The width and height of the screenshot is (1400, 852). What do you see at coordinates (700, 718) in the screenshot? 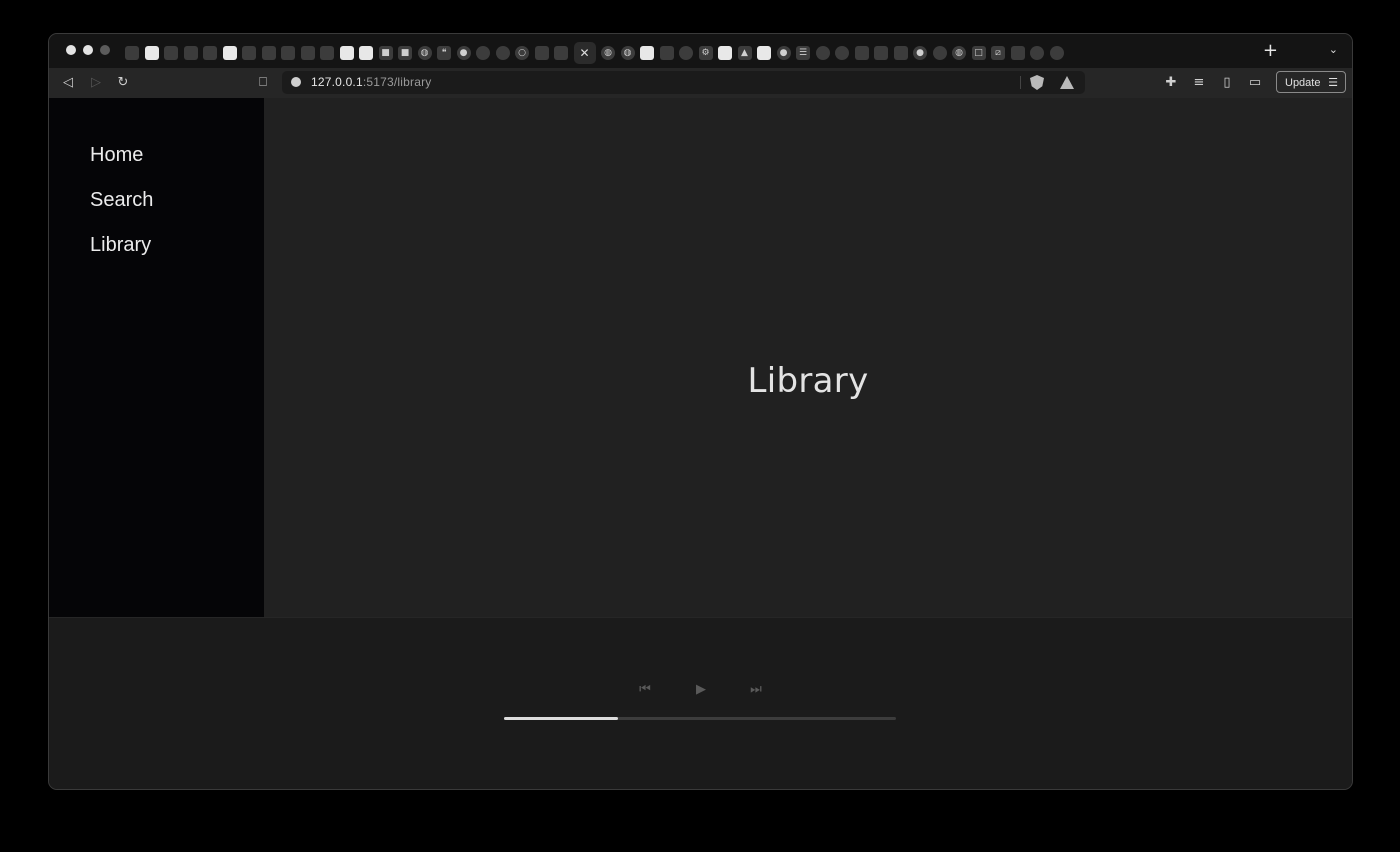
I see `progress-bar` at bounding box center [700, 718].